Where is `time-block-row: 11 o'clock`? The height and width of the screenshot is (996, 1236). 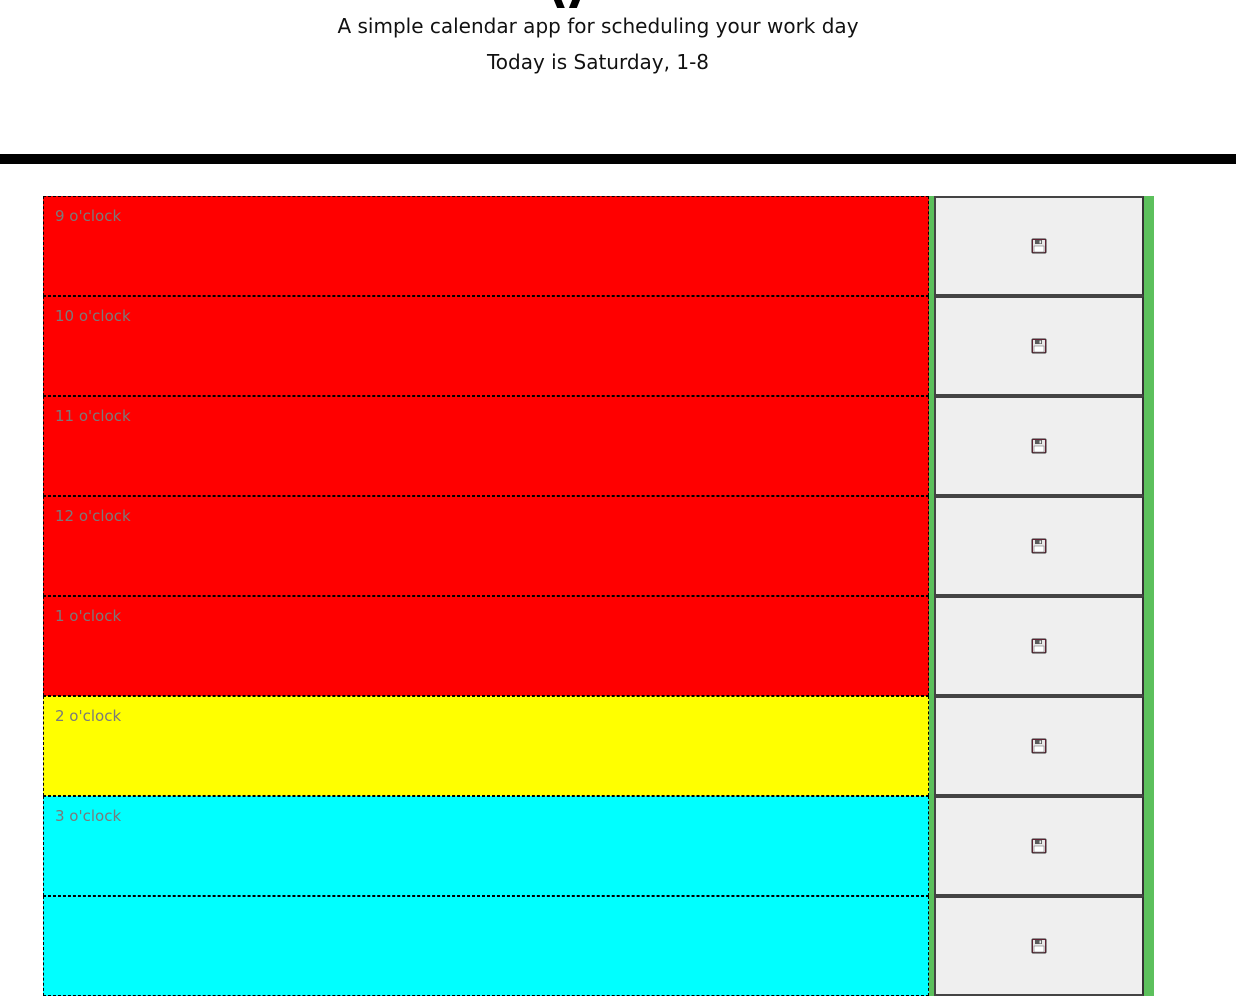
time-block-row: 11 o'clock is located at coordinates (598, 446).